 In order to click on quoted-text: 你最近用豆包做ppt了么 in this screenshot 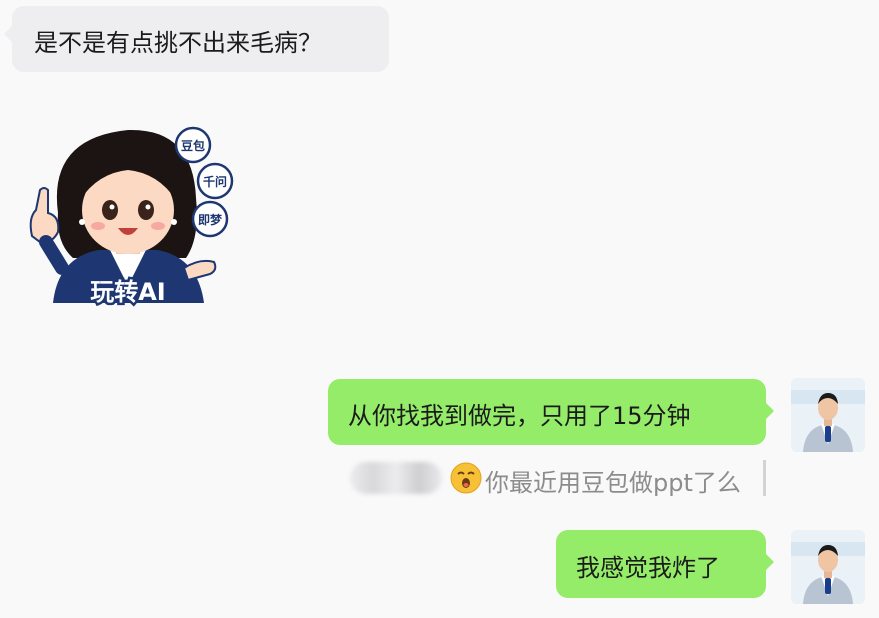, I will do `click(613, 483)`.